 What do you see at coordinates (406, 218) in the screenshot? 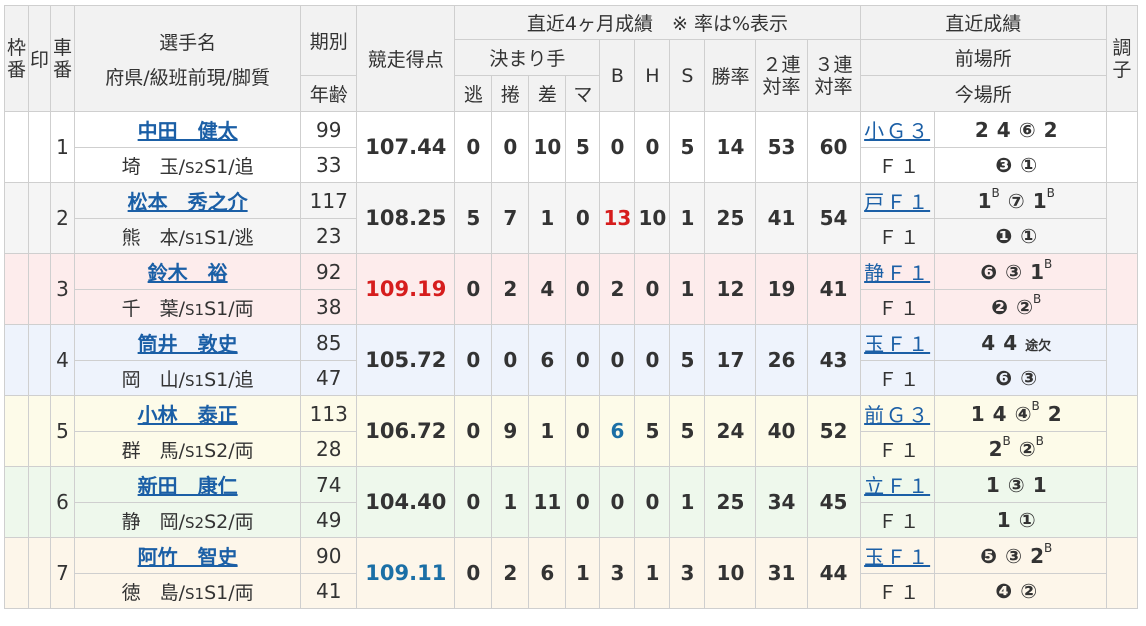
I see `points-value: 108.25` at bounding box center [406, 218].